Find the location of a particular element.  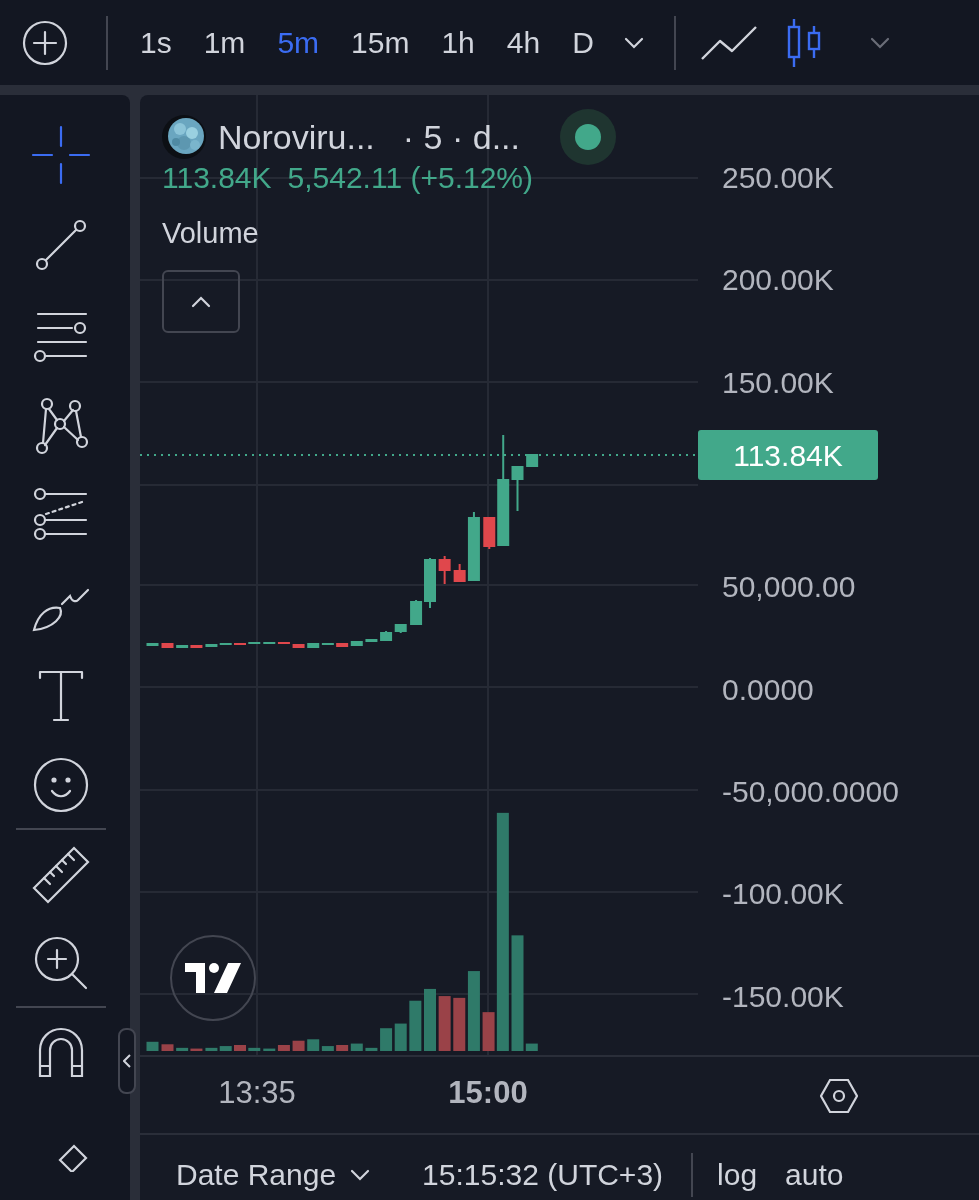

add-icon is located at coordinates (45, 42).